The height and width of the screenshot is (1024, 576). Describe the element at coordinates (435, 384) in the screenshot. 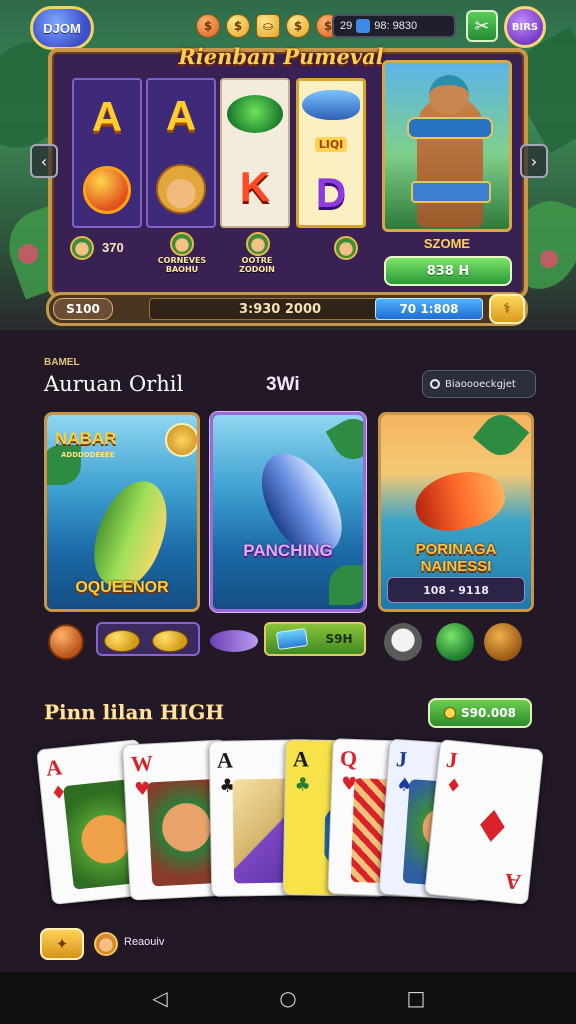

I see `filter-icon` at that location.